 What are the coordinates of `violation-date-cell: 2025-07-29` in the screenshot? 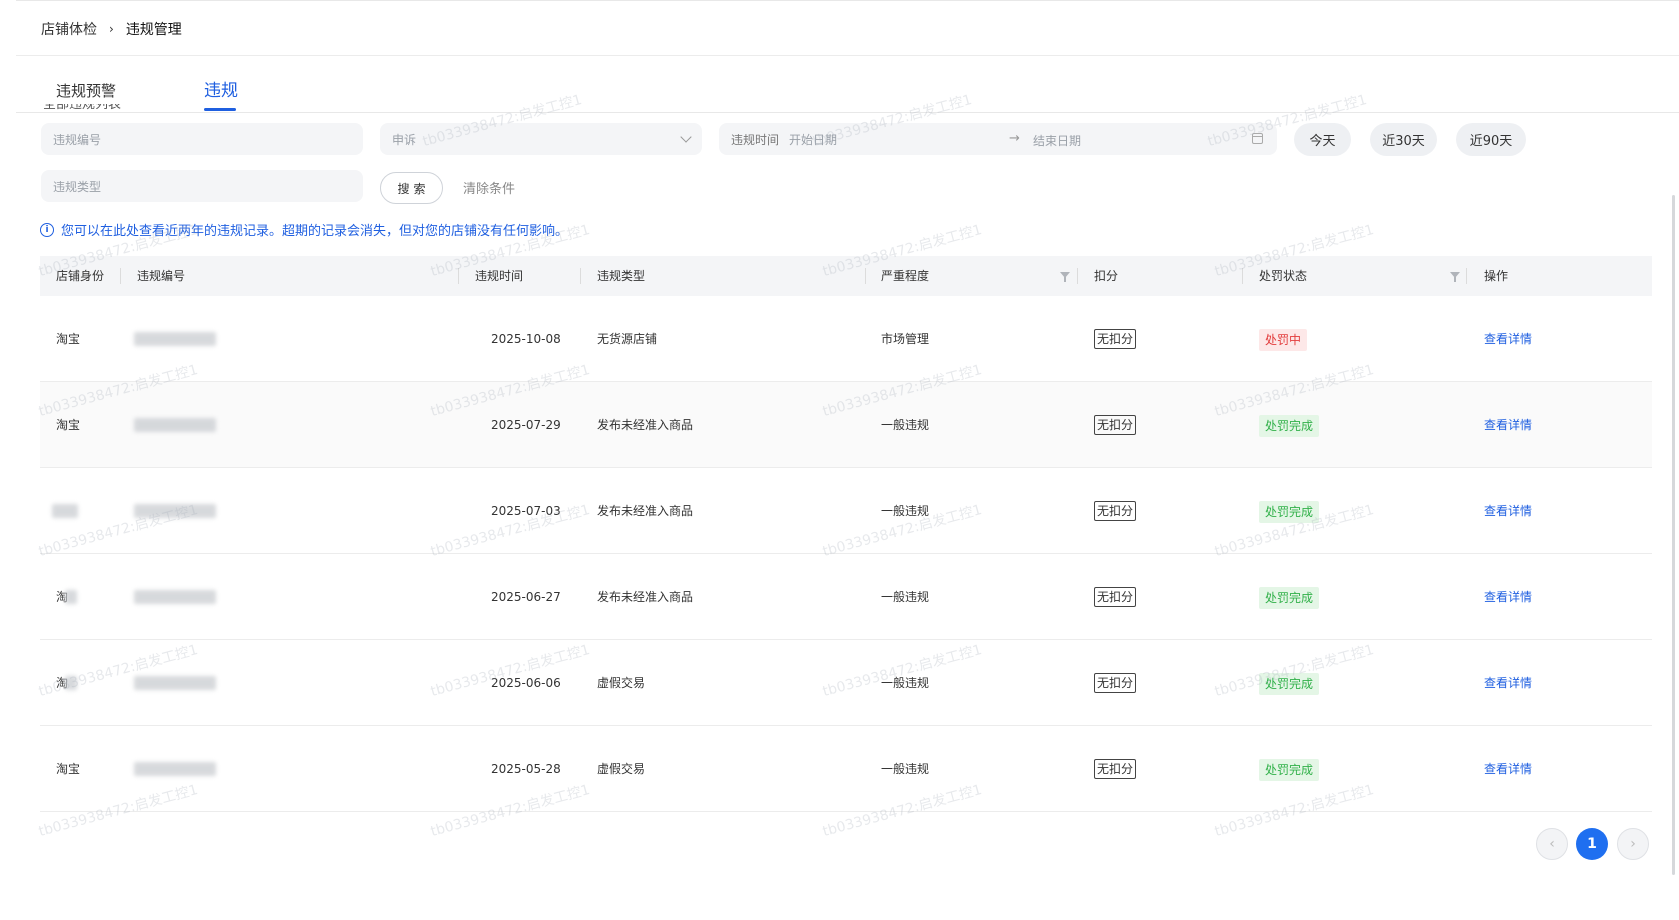 It's located at (526, 425).